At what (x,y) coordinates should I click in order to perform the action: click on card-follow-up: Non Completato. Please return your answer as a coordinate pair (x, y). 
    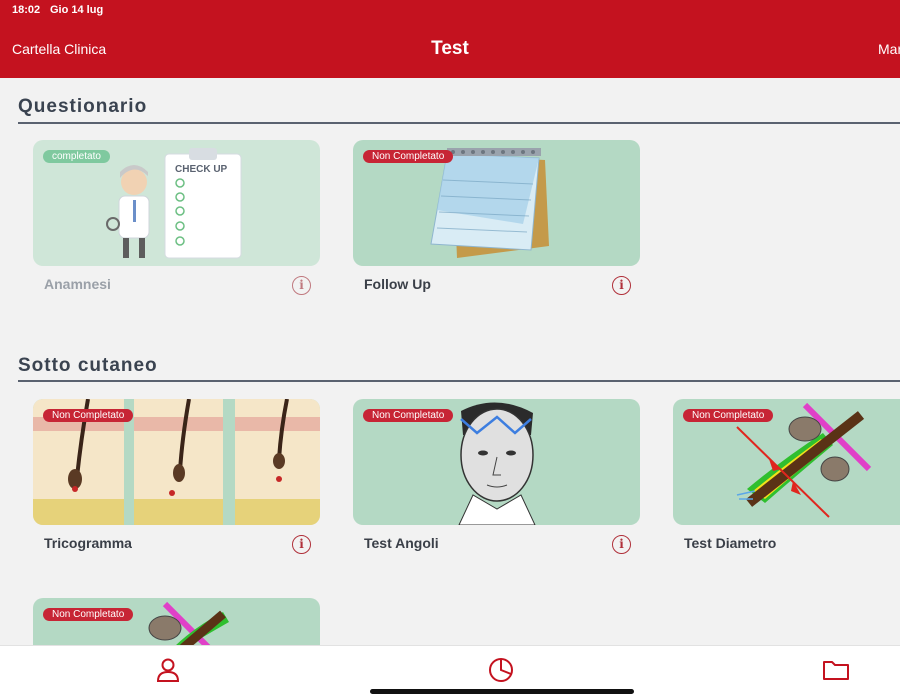
    Looking at the image, I should click on (496, 203).